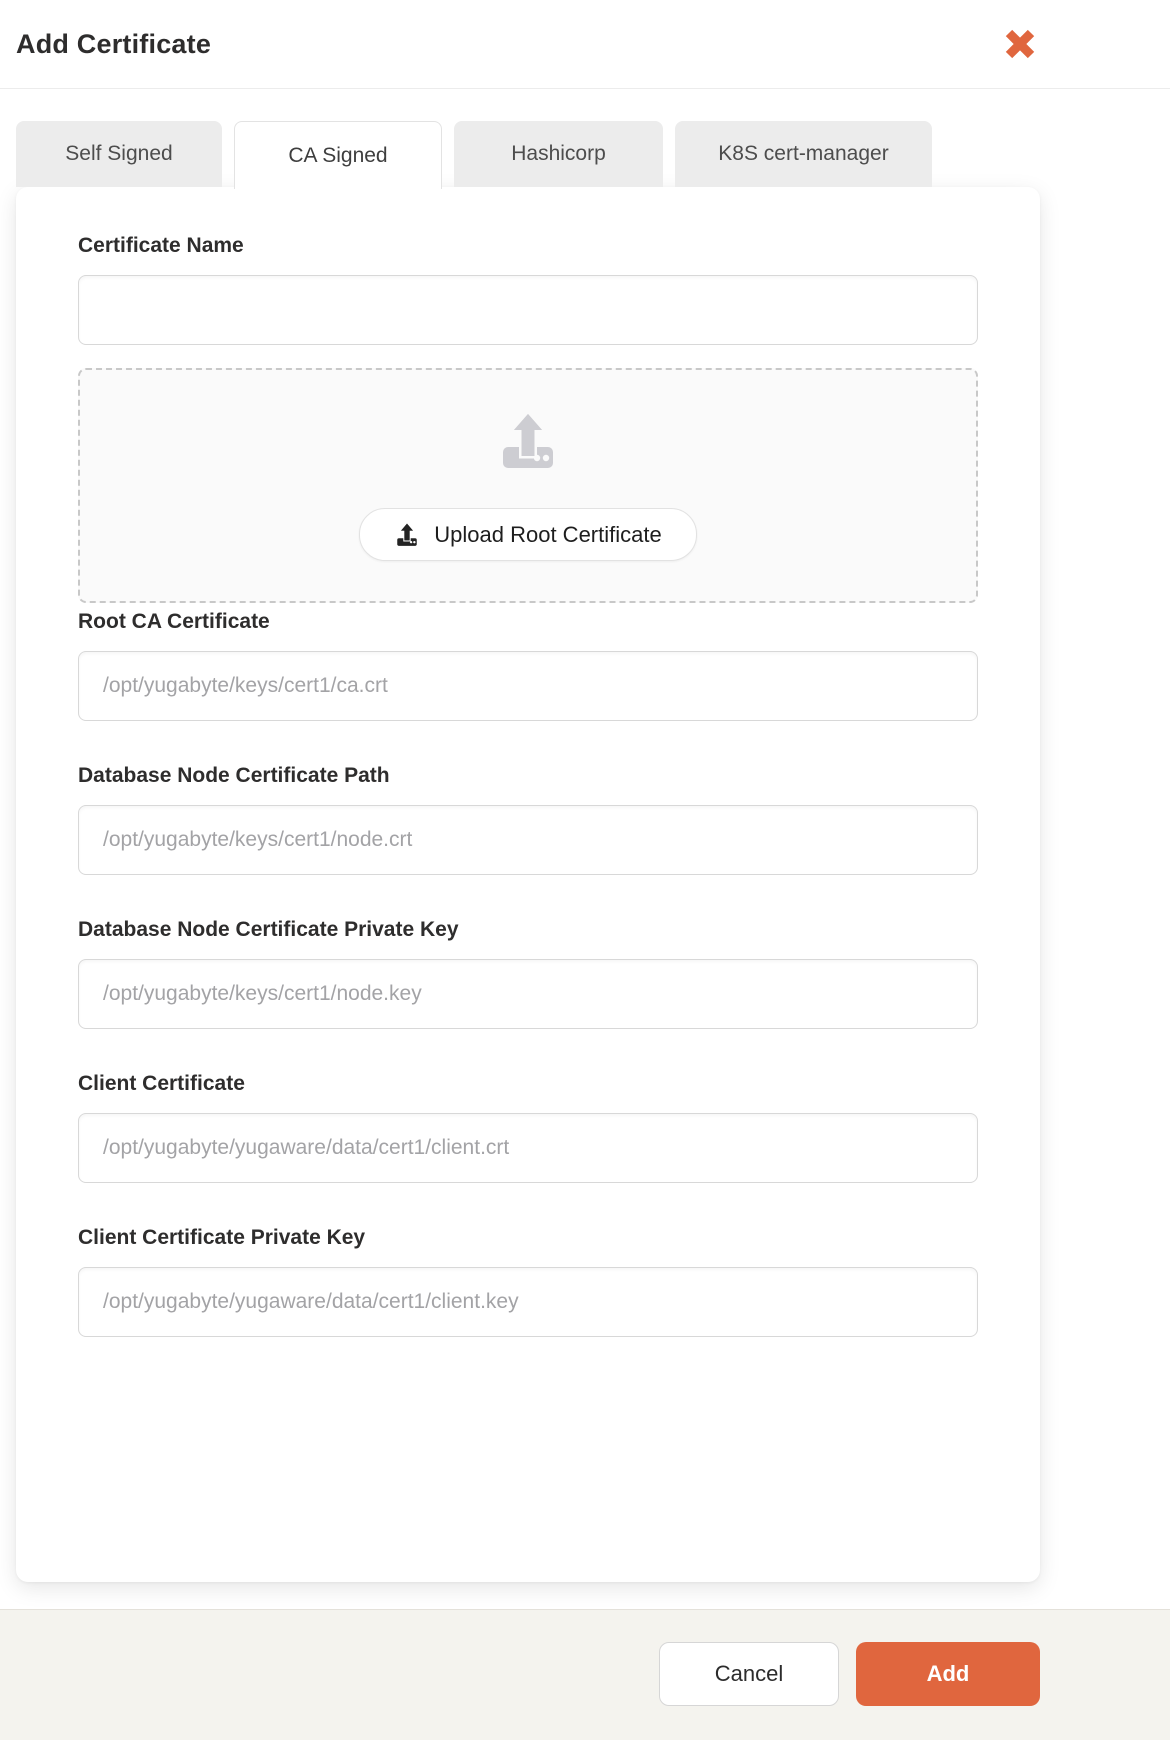  What do you see at coordinates (268, 929) in the screenshot?
I see `db-node-certificate-private-key-label: Database Node Certificate Private Key` at bounding box center [268, 929].